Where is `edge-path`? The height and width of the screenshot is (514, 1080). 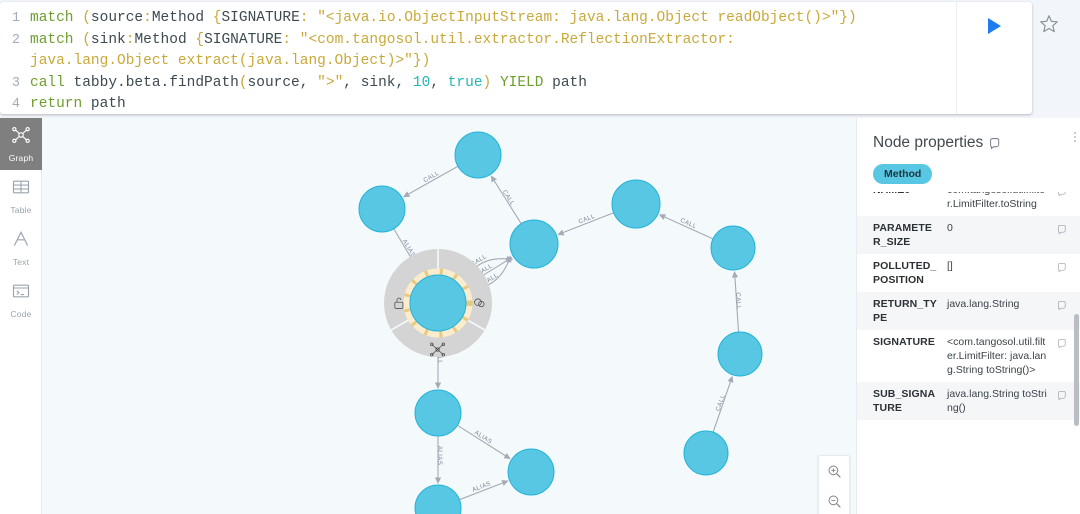 edge-path is located at coordinates (482, 441).